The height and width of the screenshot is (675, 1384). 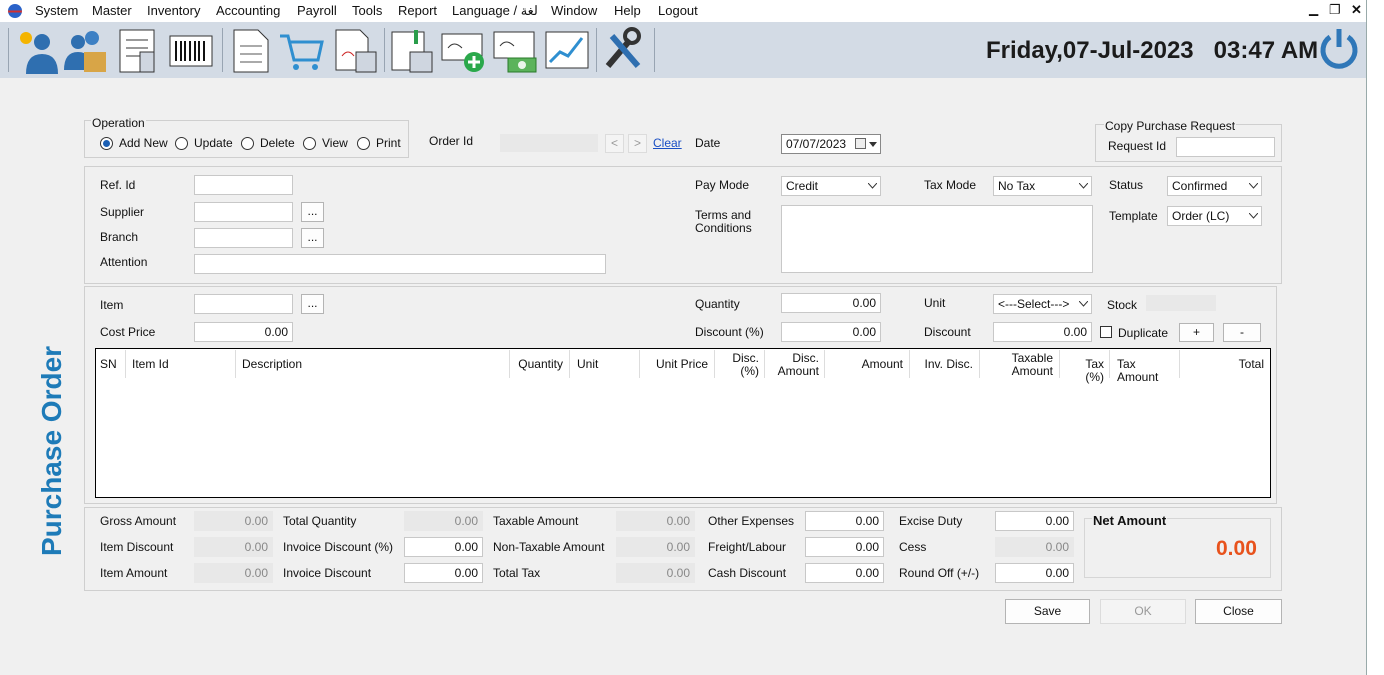 What do you see at coordinates (112, 10) in the screenshot?
I see `menu-master: Master` at bounding box center [112, 10].